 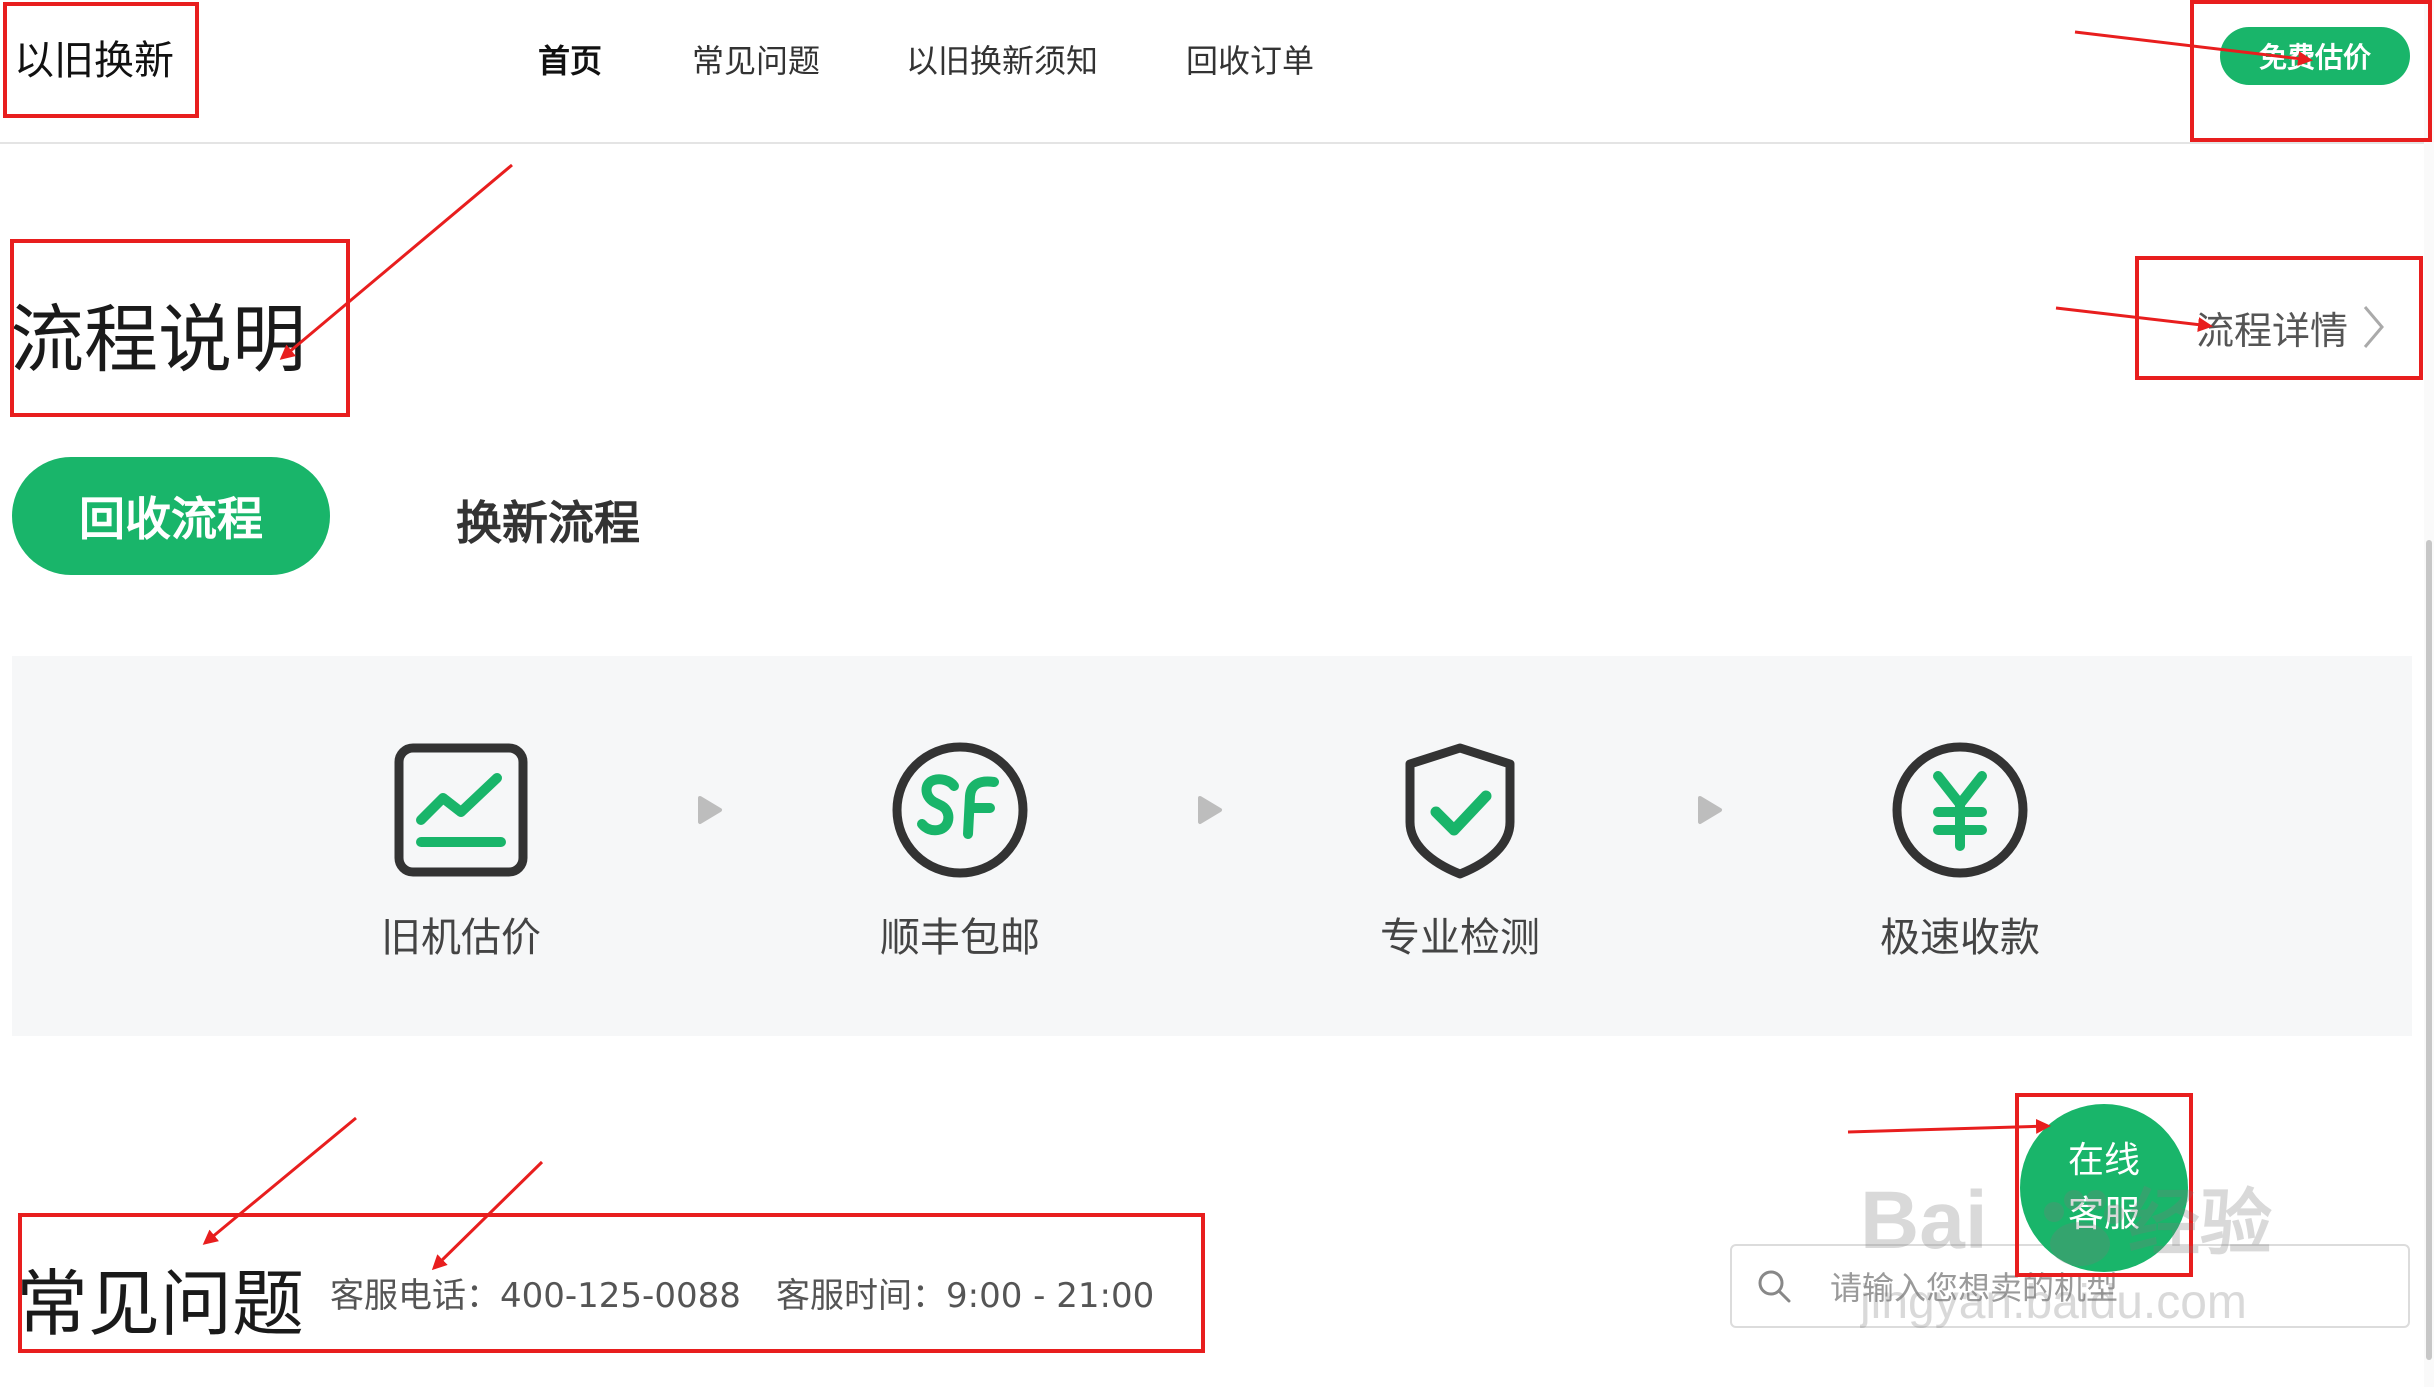 I want to click on step-label-inspection: 专业检测, so click(x=1460, y=938).